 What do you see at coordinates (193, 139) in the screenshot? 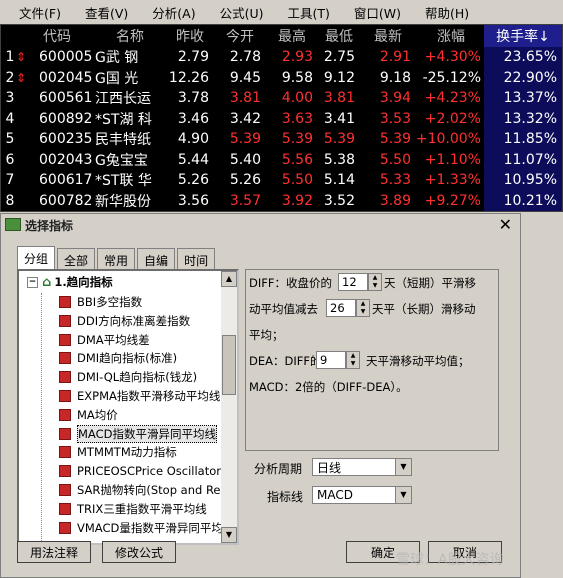
I see `cell-prev-close: 4.90` at bounding box center [193, 139].